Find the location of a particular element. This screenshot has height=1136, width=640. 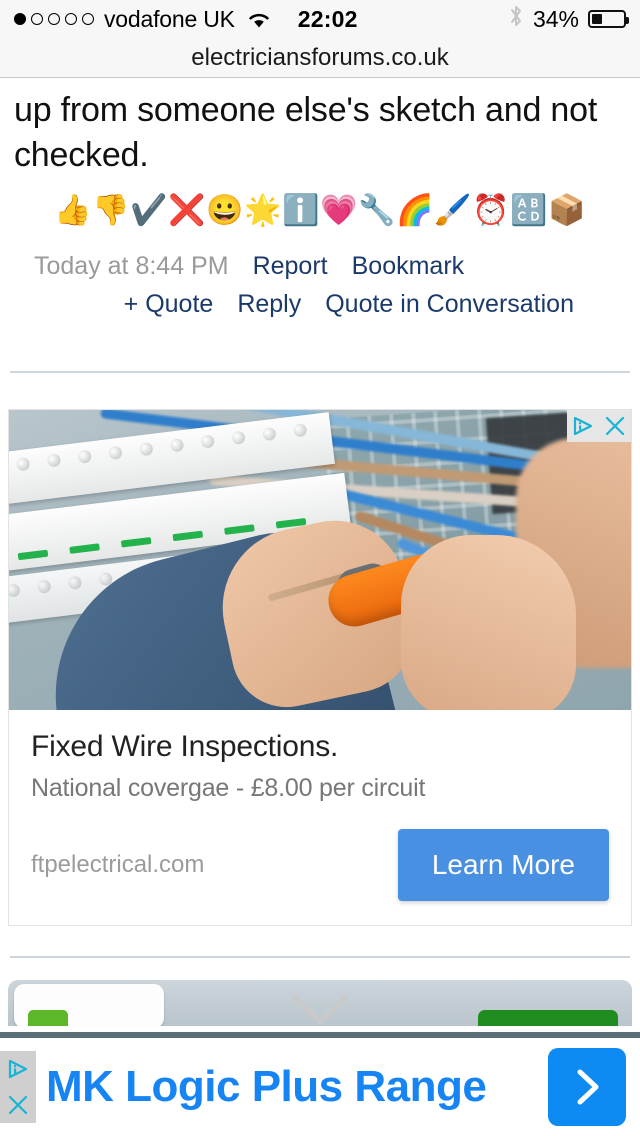

alarm-clock-icon: ⏰ is located at coordinates (490, 211).